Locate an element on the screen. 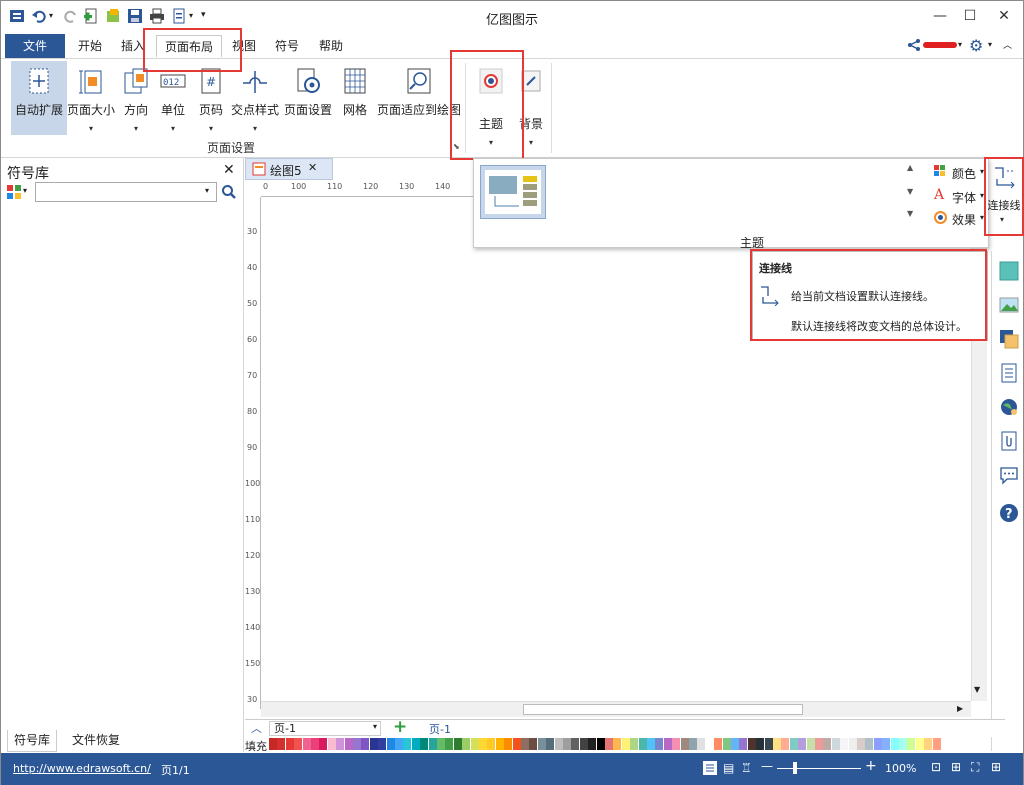 The height and width of the screenshot is (785, 1024). search-icon is located at coordinates (229, 192).